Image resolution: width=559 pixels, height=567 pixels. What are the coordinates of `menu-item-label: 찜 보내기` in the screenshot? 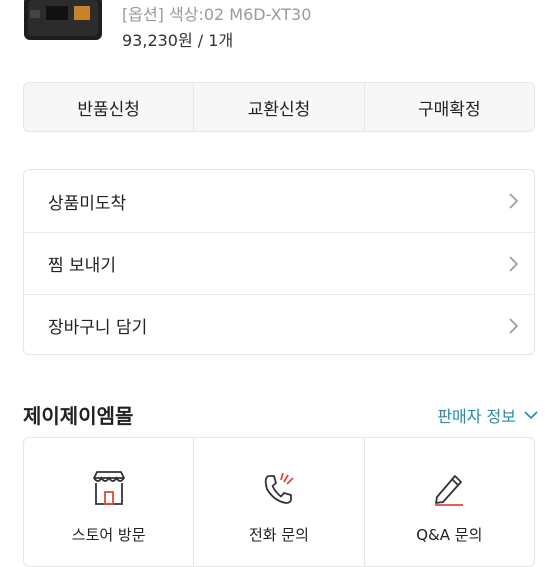 It's located at (82, 266).